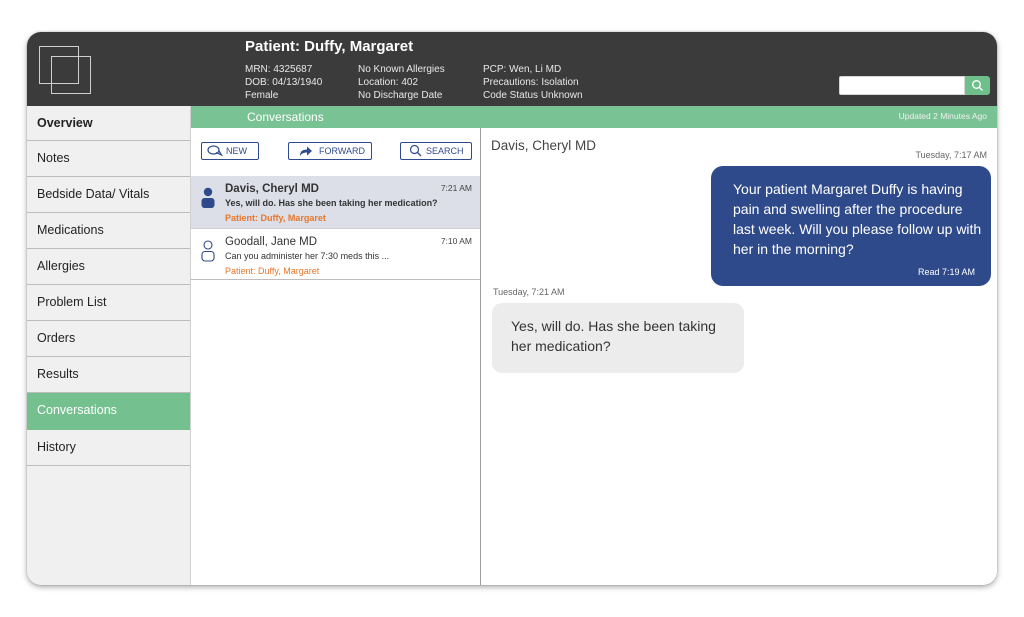  I want to click on sex: Female, so click(262, 95).